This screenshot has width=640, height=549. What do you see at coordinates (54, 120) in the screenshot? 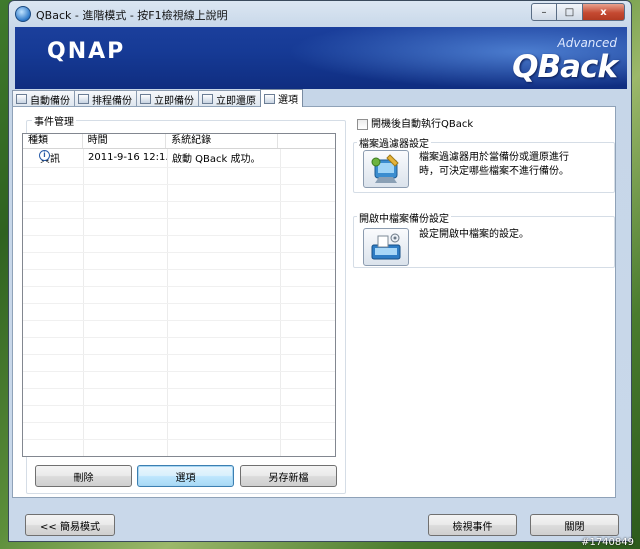
I see `event-group-title: 事件管理` at bounding box center [54, 120].